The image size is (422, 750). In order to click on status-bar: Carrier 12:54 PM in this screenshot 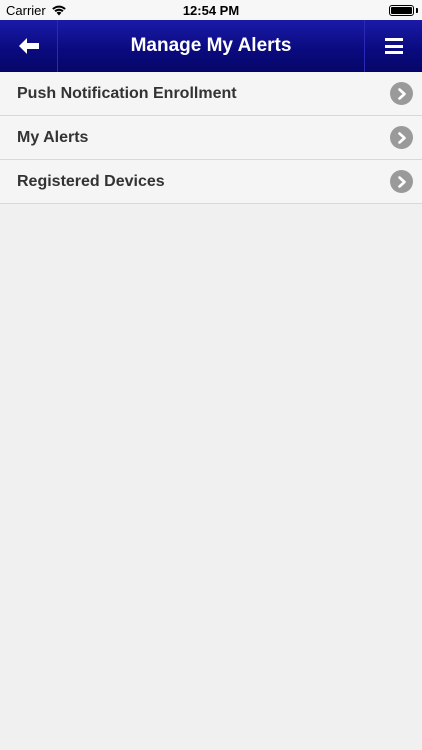, I will do `click(211, 10)`.